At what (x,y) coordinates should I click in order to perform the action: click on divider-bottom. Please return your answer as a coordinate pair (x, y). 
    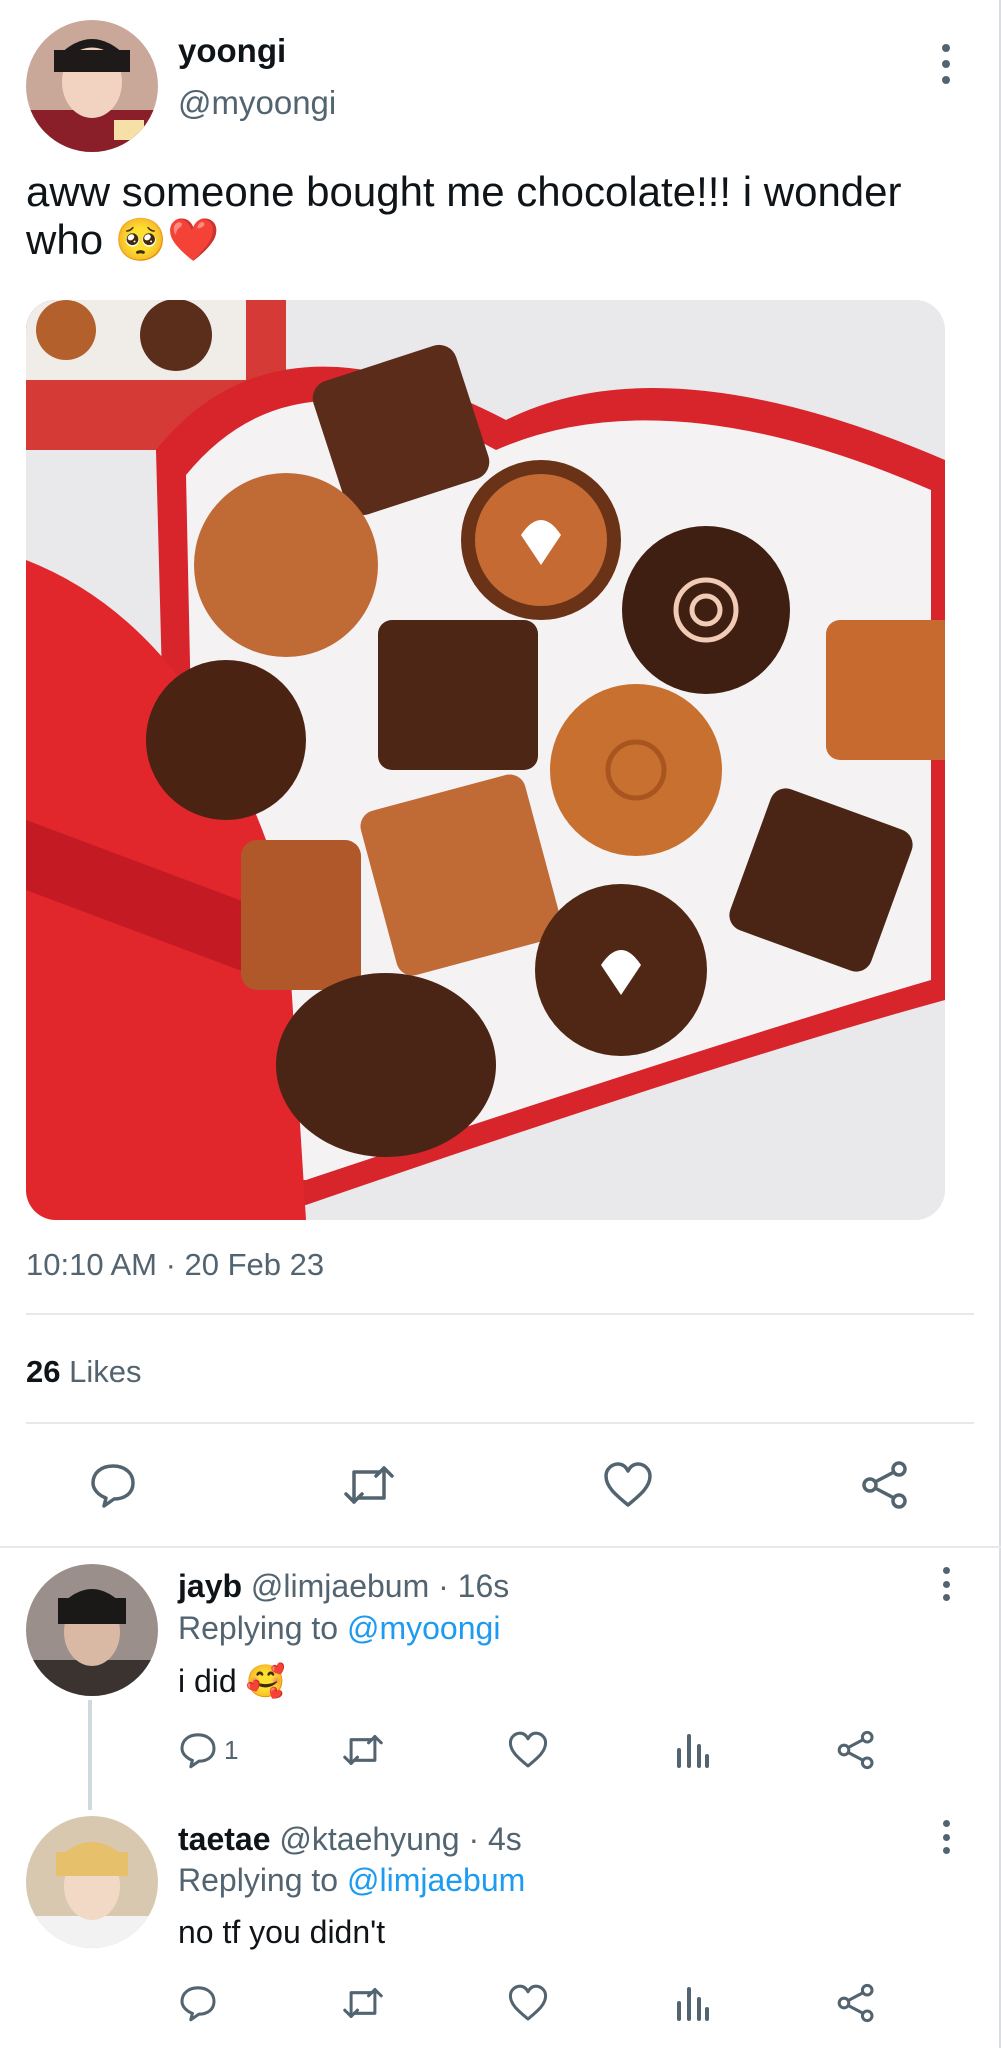
    Looking at the image, I should click on (500, 1547).